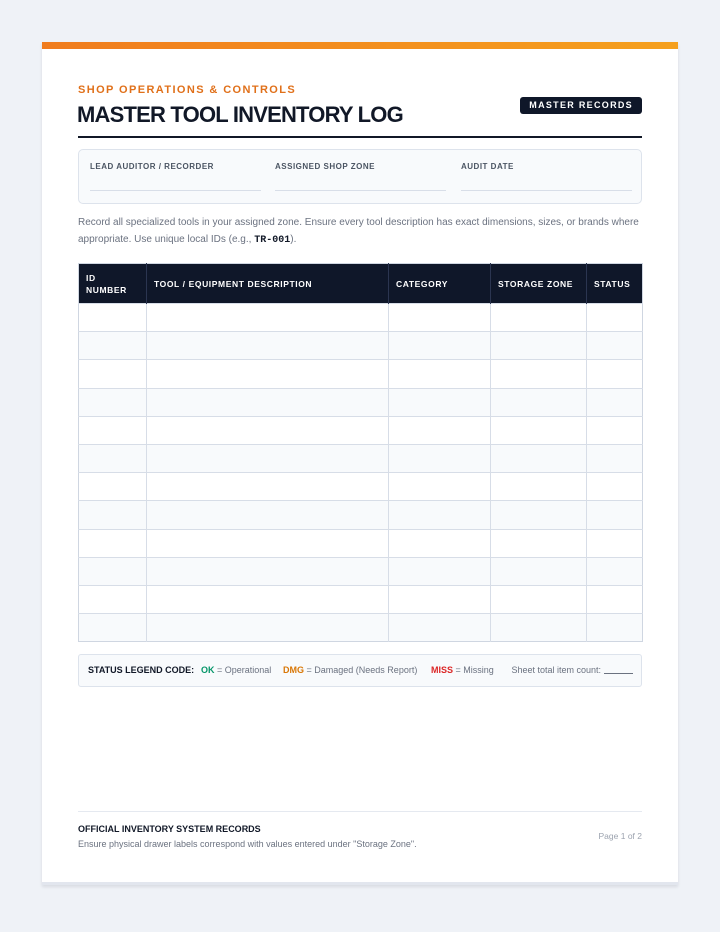 The height and width of the screenshot is (932, 720). Describe the element at coordinates (442, 670) in the screenshot. I see `legend-code-miss: MISS` at that location.